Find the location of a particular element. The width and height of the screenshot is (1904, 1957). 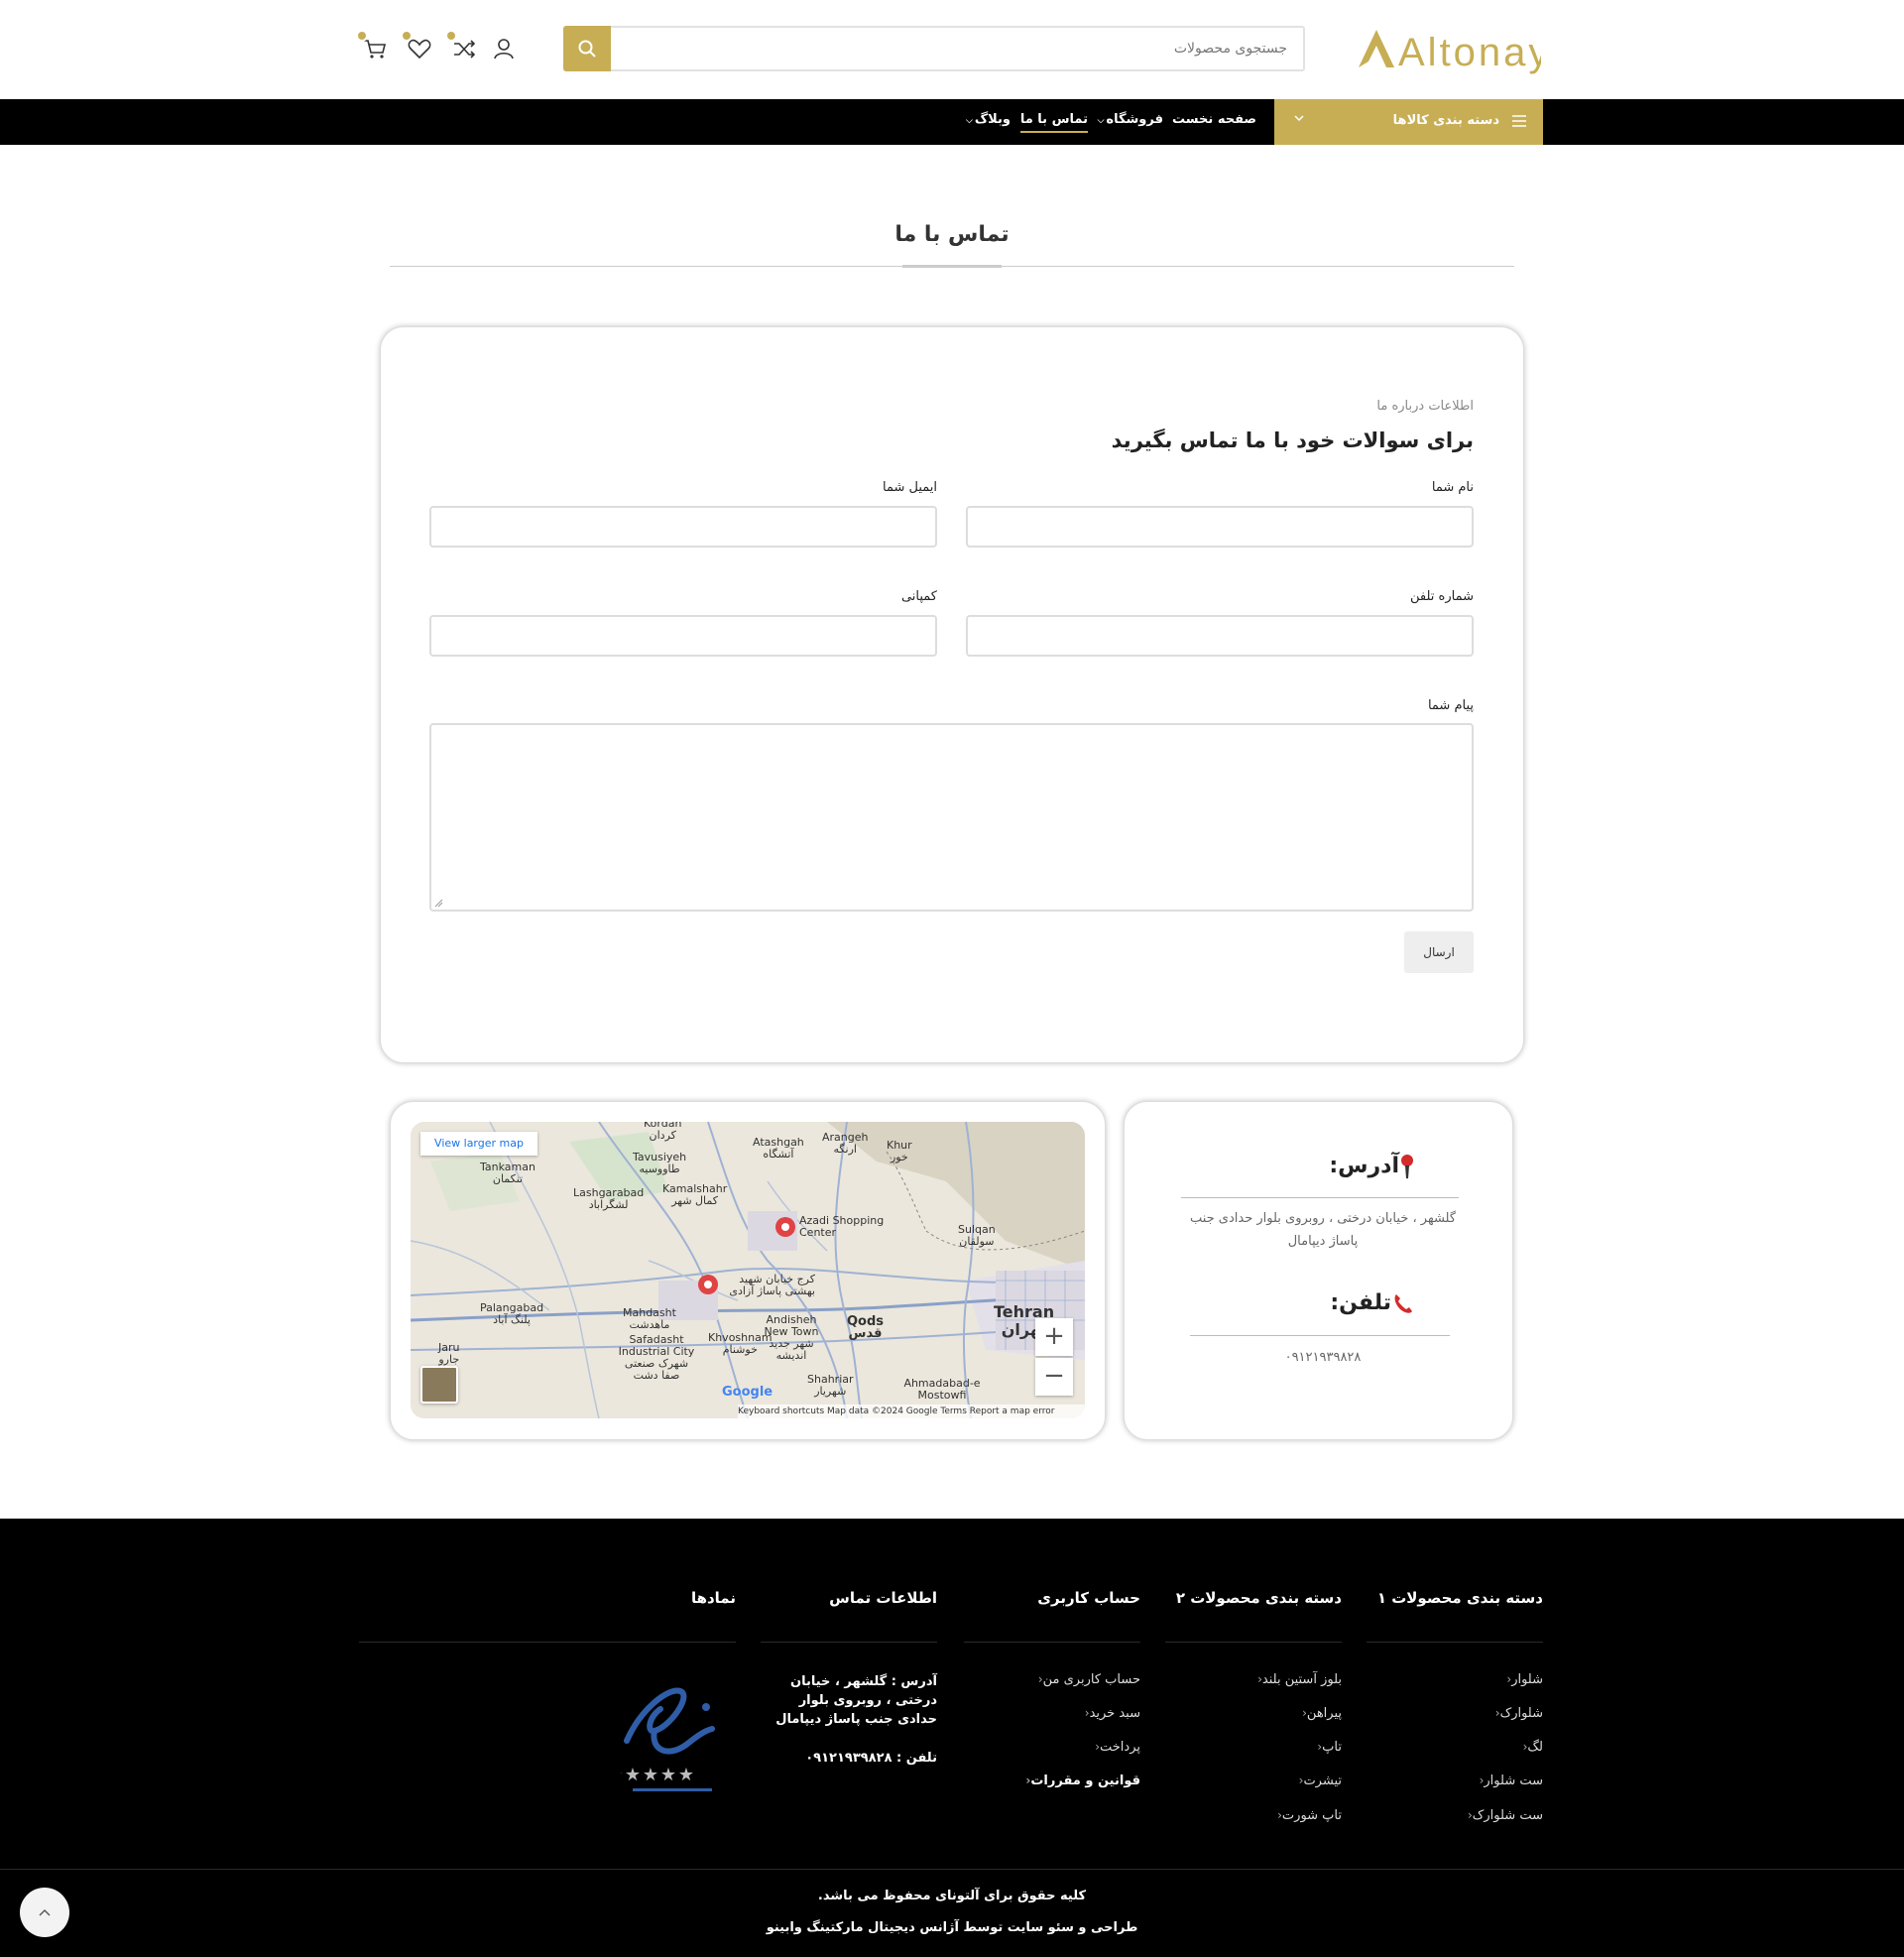

footer-col-title: دسته بندی محصولات ۱ is located at coordinates (1459, 1598).